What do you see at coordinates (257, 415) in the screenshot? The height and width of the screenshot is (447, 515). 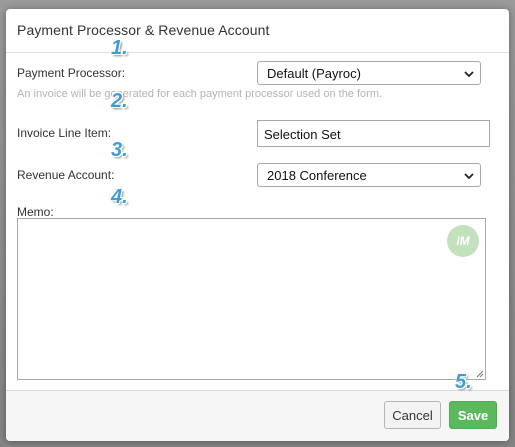 I see `dialog-footer: Cancel Save` at bounding box center [257, 415].